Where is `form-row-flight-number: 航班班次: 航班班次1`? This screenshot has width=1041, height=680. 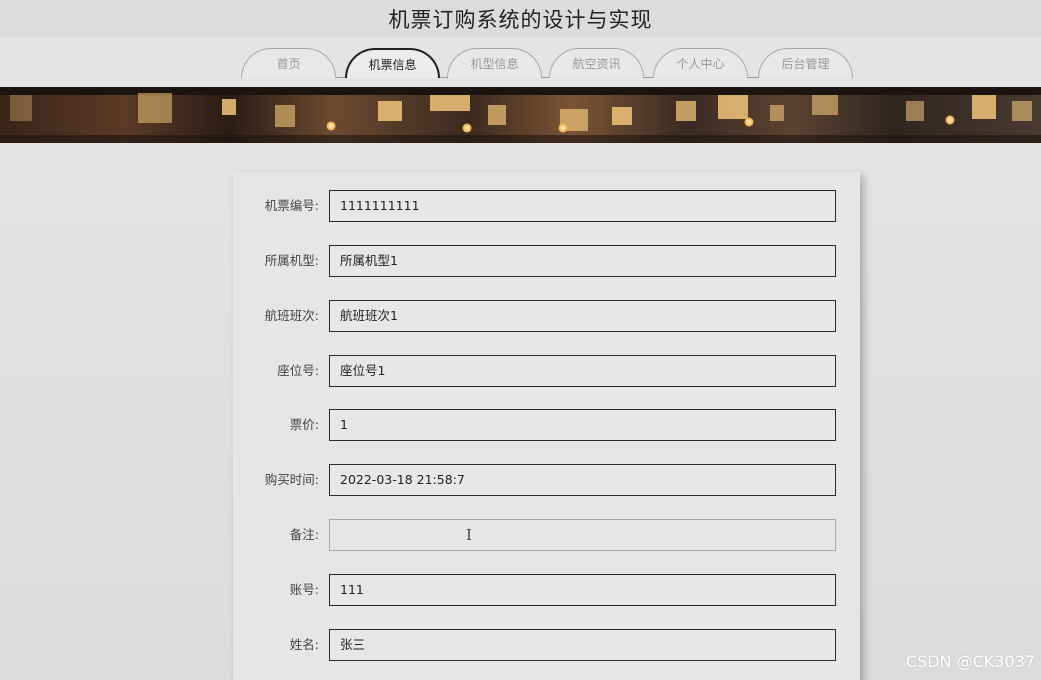 form-row-flight-number: 航班班次: 航班班次1 is located at coordinates (546, 316).